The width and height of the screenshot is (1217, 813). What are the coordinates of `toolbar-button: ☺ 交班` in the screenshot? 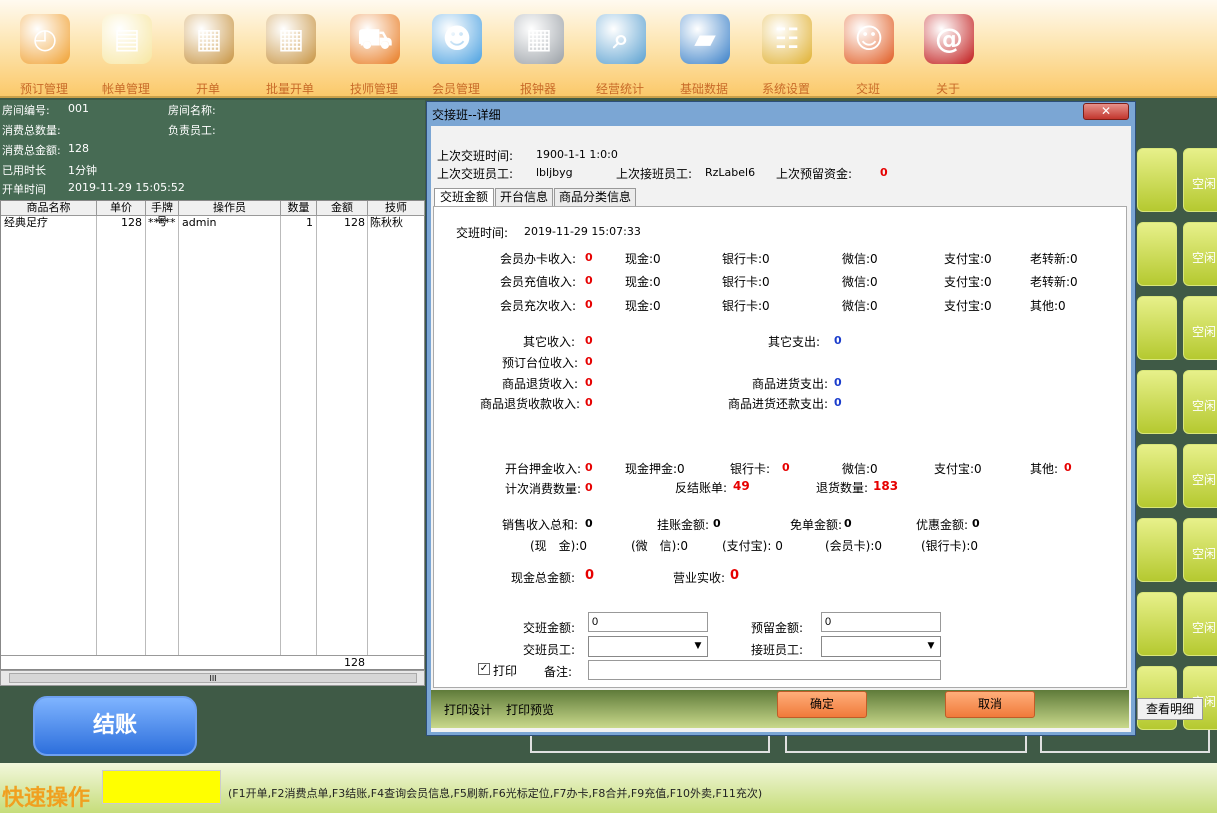 It's located at (868, 49).